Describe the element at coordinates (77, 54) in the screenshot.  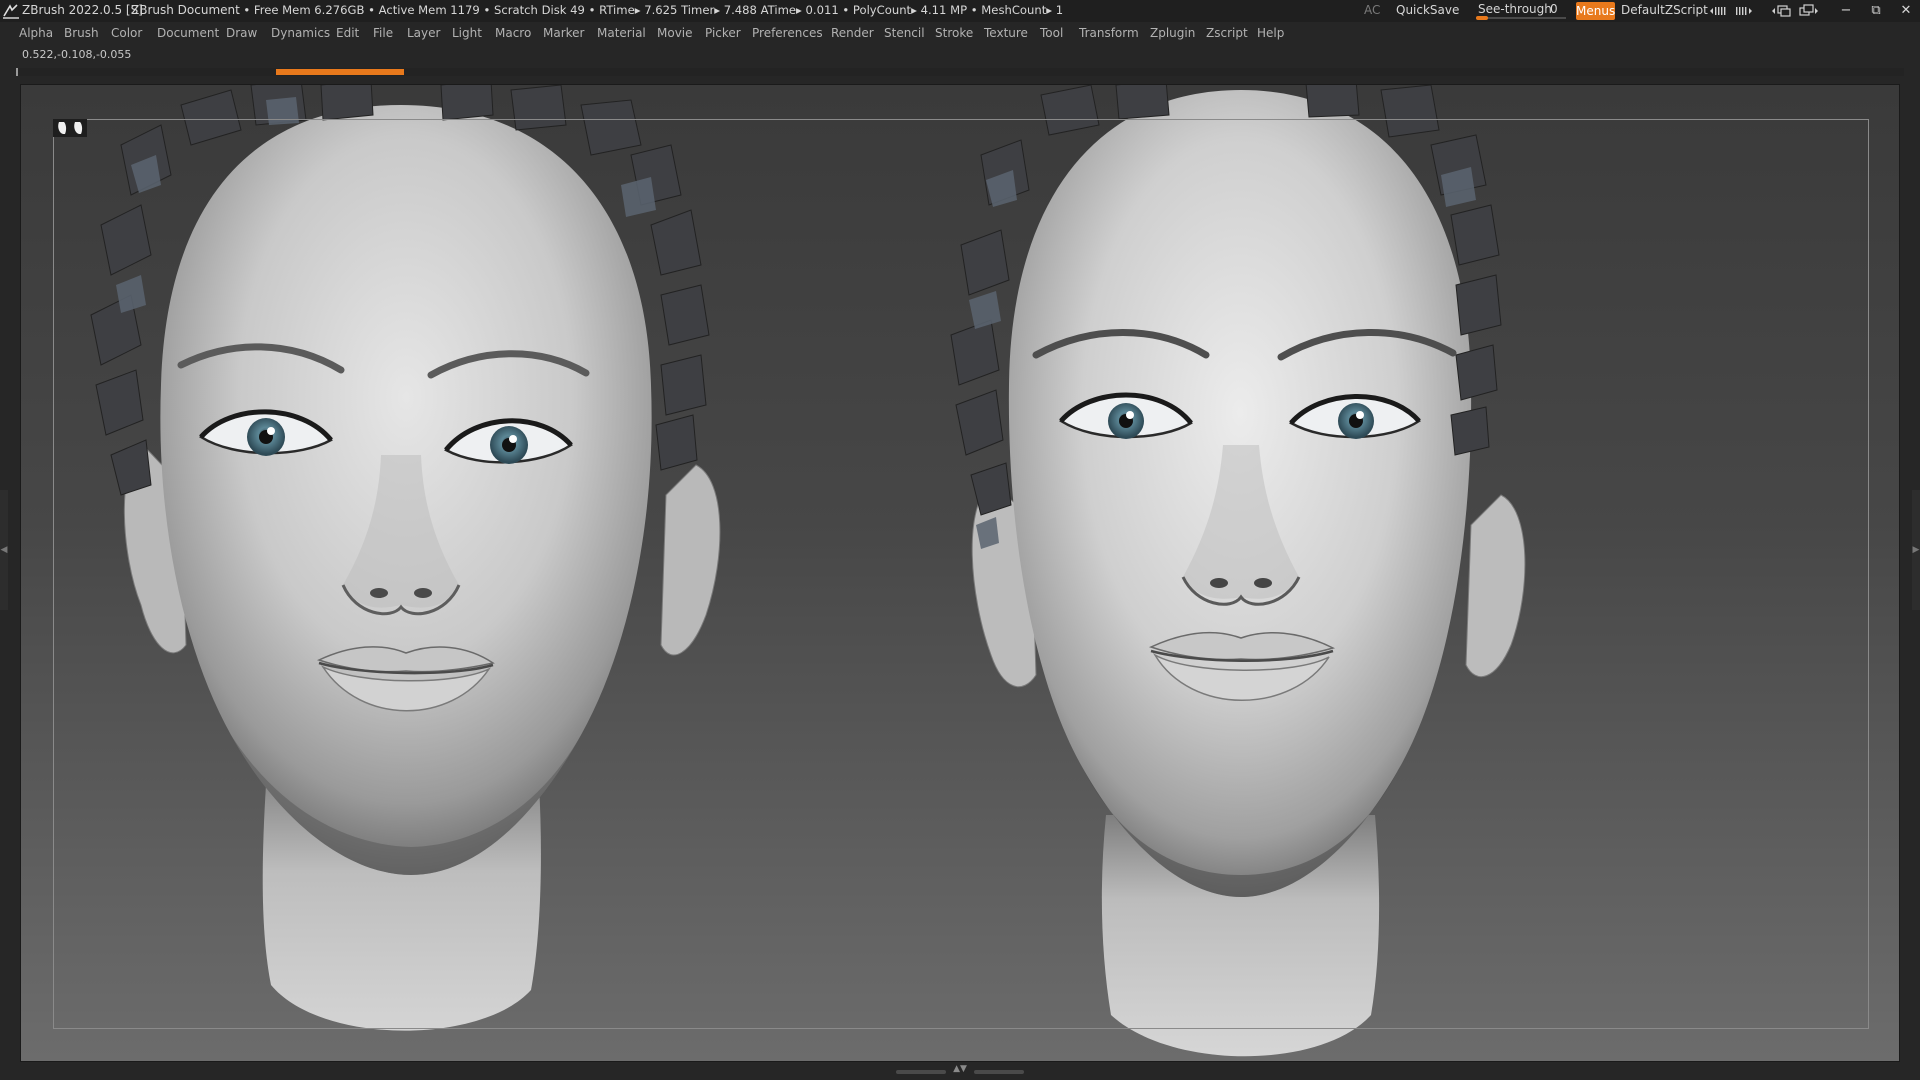
I see `cursor-coordinates-readout: 0.522,-0.108,-0.055` at that location.